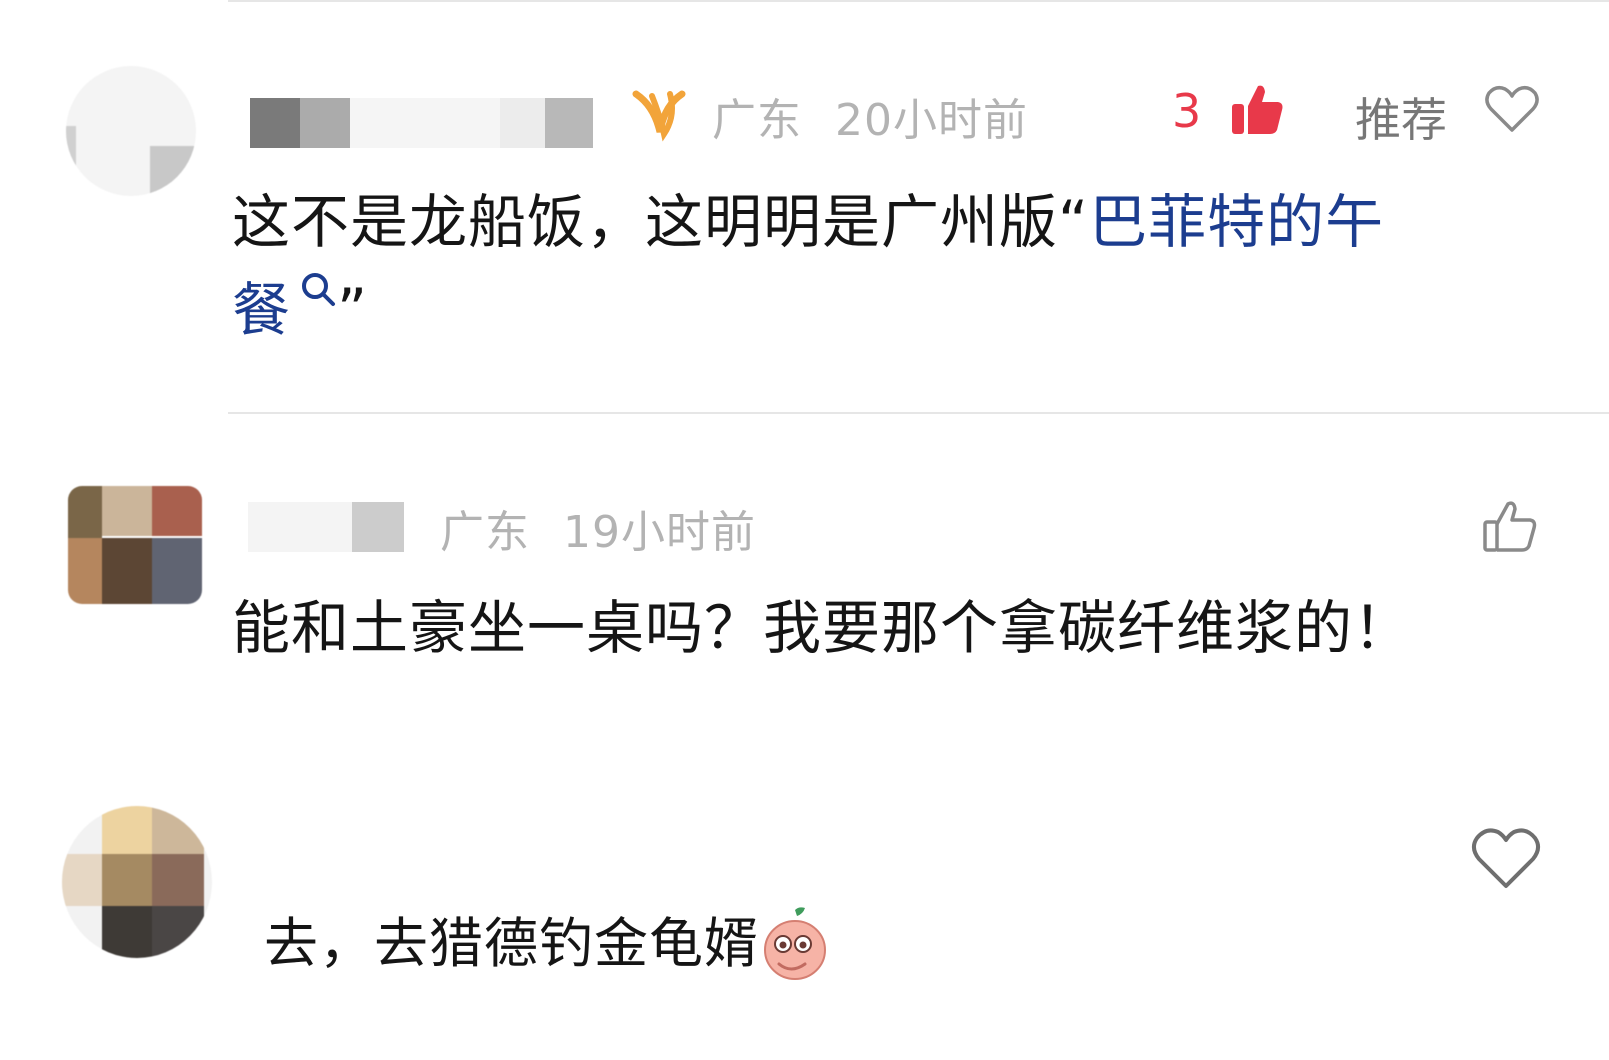 The height and width of the screenshot is (1060, 1609). Describe the element at coordinates (795, 943) in the screenshot. I see `peach-emoji-icon` at that location.